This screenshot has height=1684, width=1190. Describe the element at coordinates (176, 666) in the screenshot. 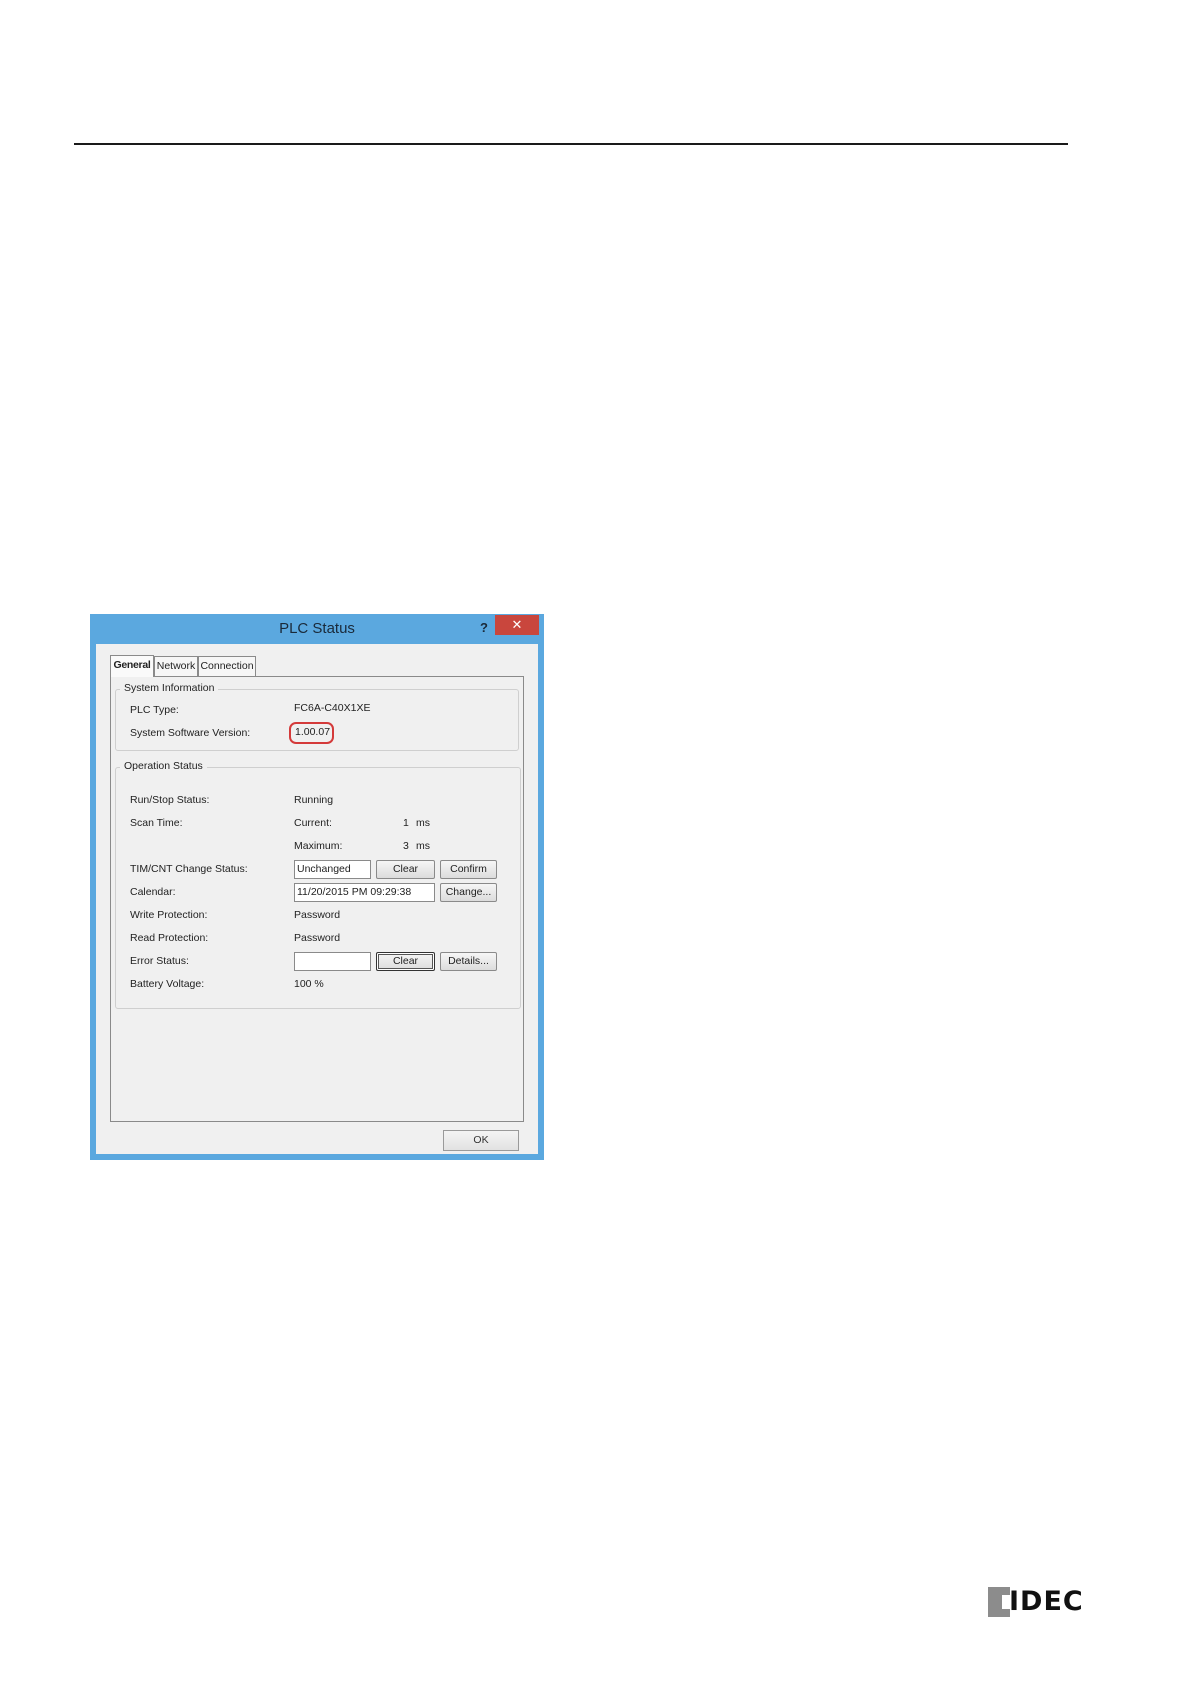

I see `tab-network: Network` at that location.